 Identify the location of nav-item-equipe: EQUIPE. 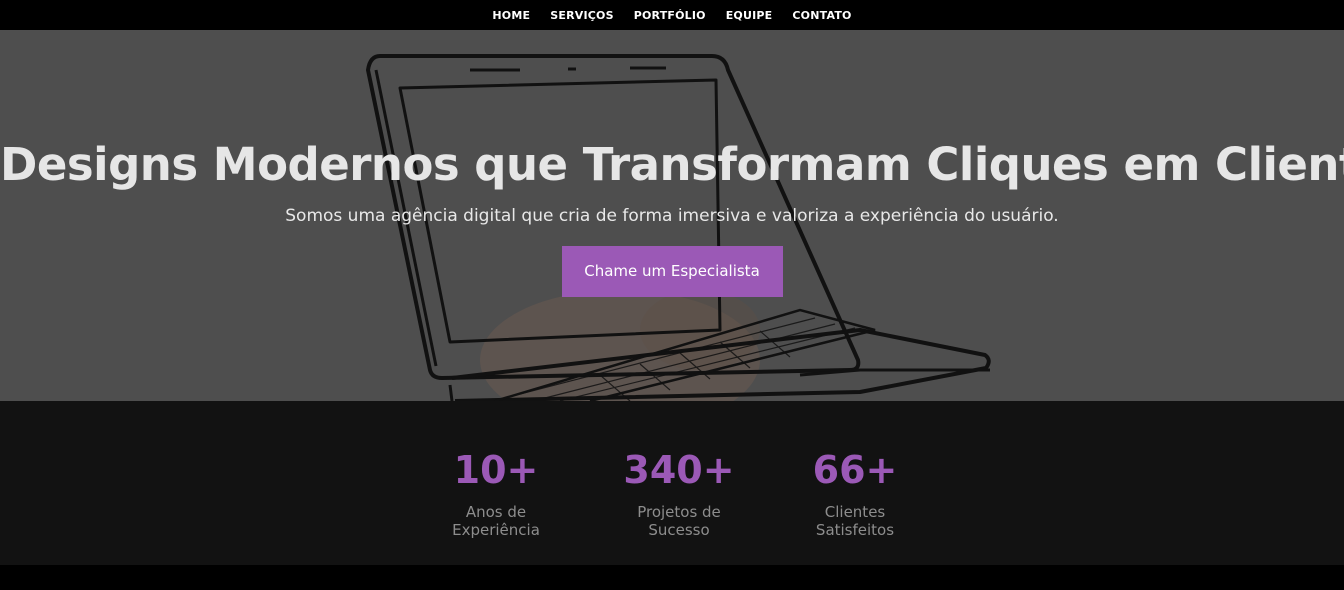
(749, 15).